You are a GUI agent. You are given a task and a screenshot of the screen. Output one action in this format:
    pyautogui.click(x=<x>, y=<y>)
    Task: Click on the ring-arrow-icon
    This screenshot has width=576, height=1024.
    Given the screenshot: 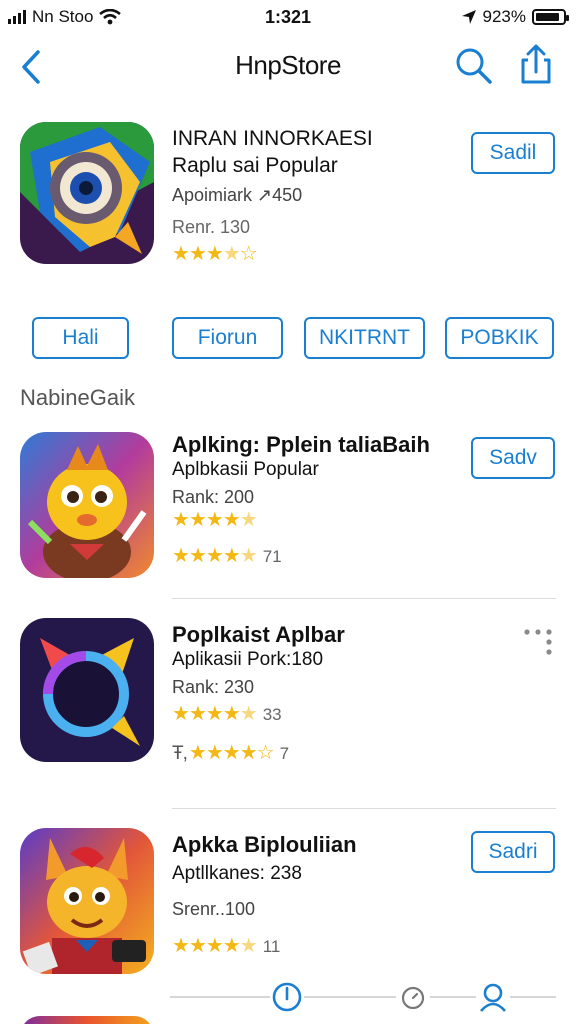 What is the action you would take?
    pyautogui.click(x=87, y=690)
    